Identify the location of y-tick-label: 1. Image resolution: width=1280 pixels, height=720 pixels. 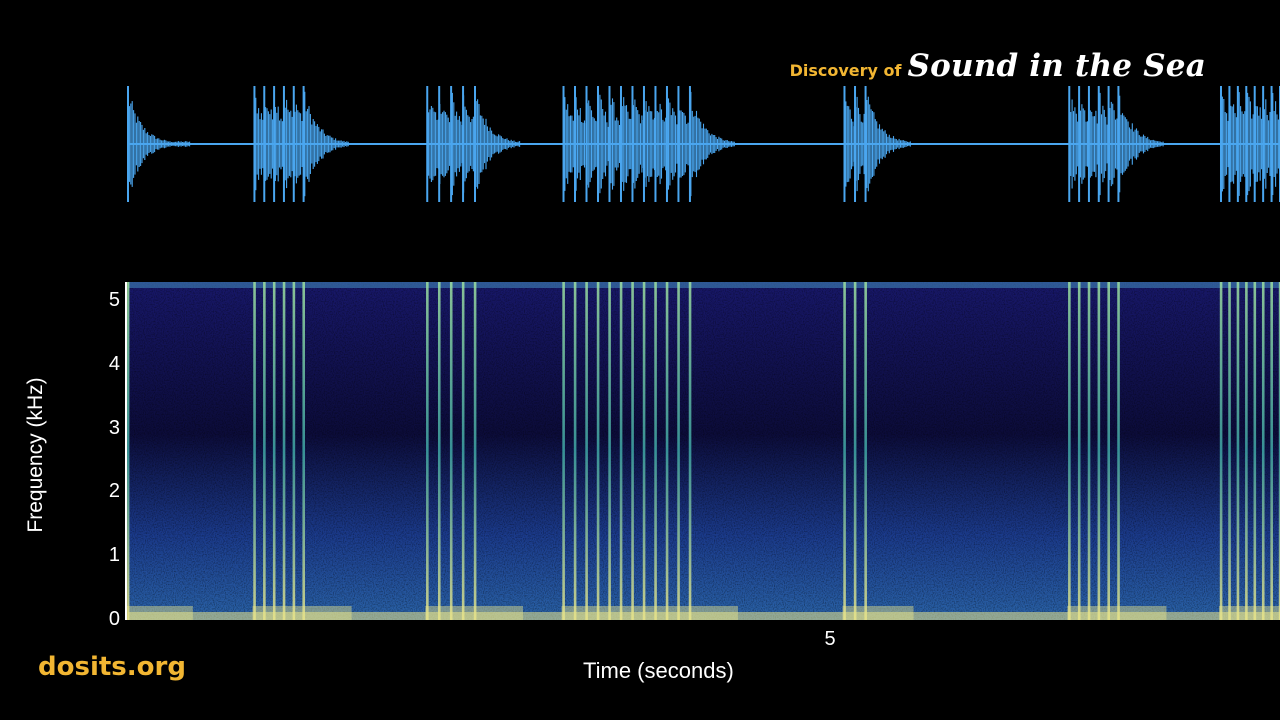
(114, 555).